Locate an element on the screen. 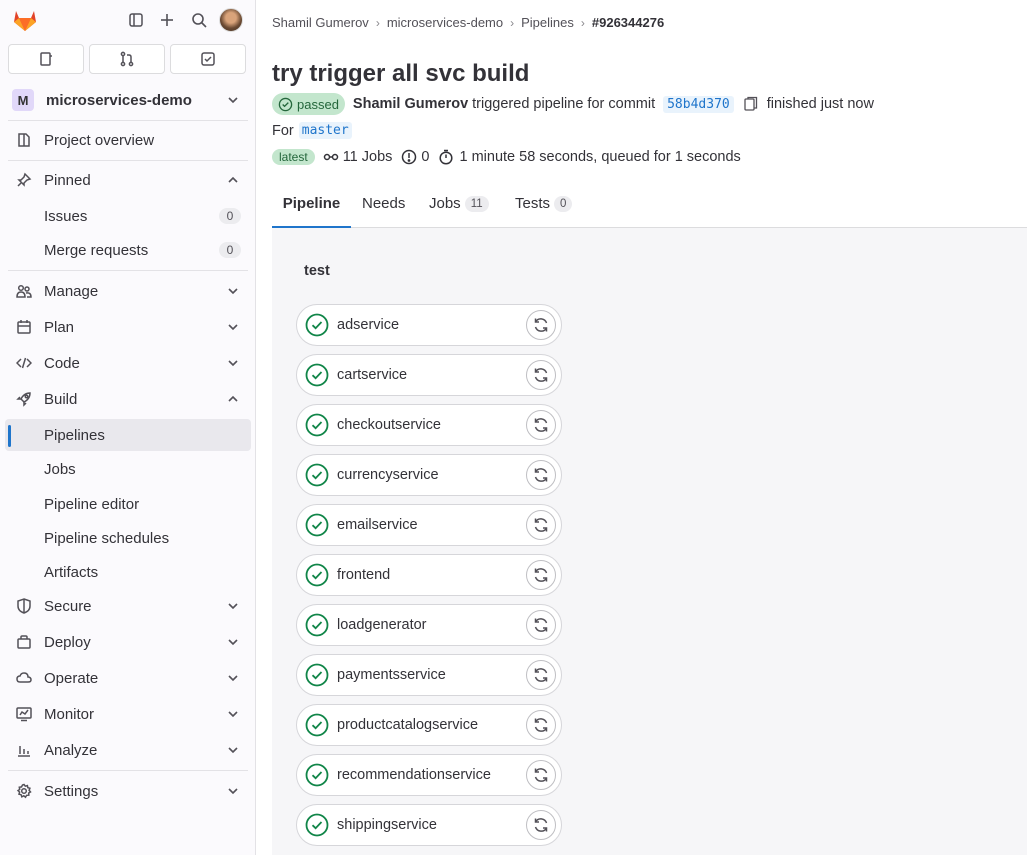 The image size is (1027, 855). nav-code: Code is located at coordinates (128, 363).